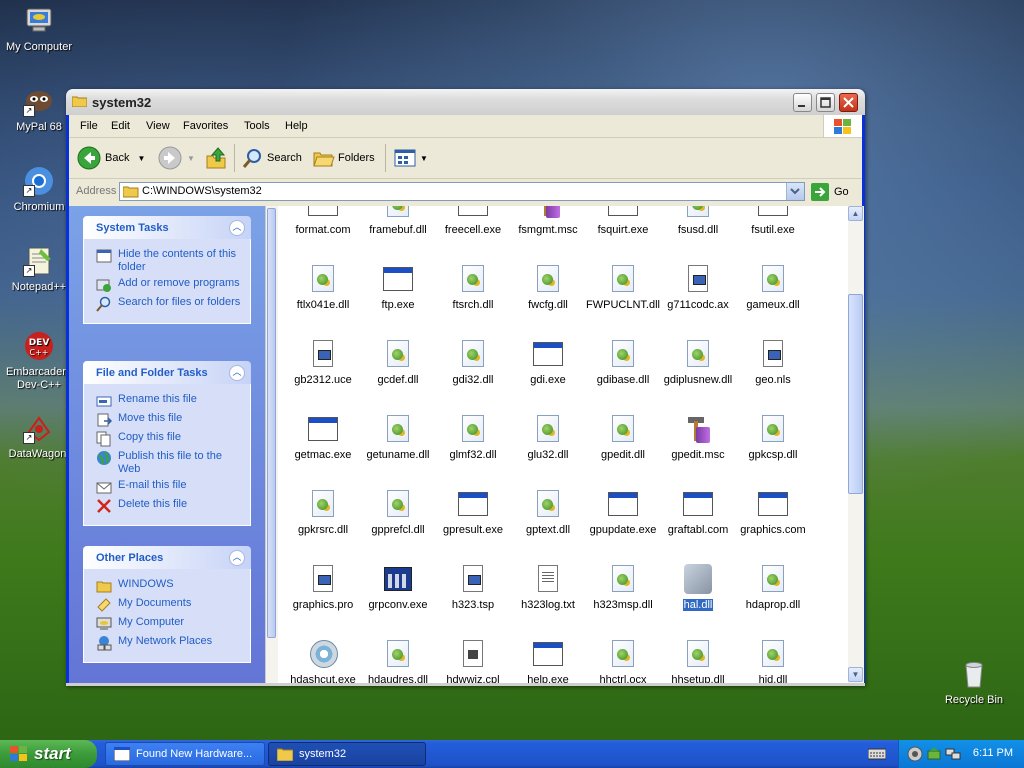  I want to click on file-item: gpupdate.exe, so click(623, 512).